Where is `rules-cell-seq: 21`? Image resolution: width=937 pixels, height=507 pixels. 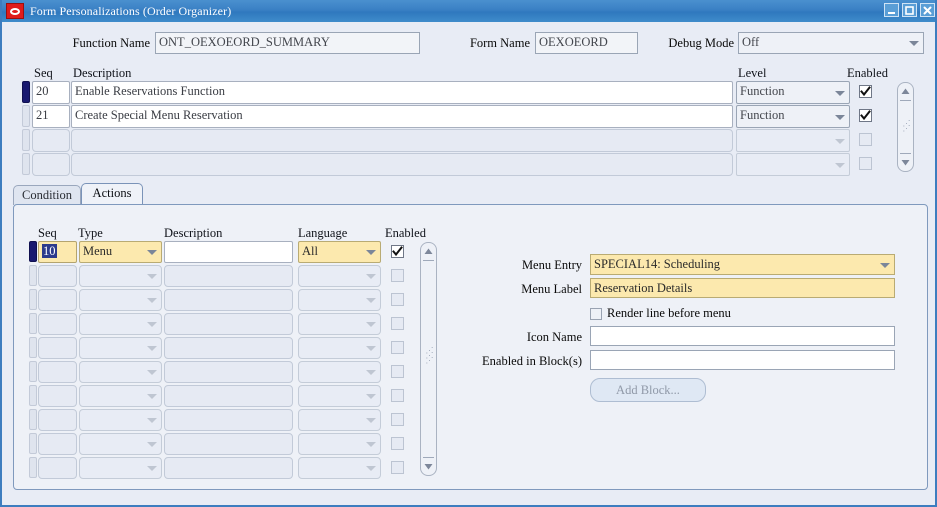
rules-cell-seq: 21 is located at coordinates (51, 116).